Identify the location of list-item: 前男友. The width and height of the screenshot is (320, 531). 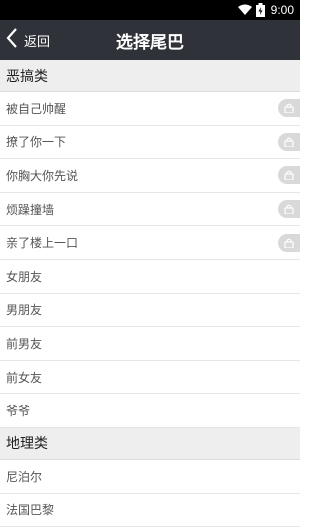
(150, 344).